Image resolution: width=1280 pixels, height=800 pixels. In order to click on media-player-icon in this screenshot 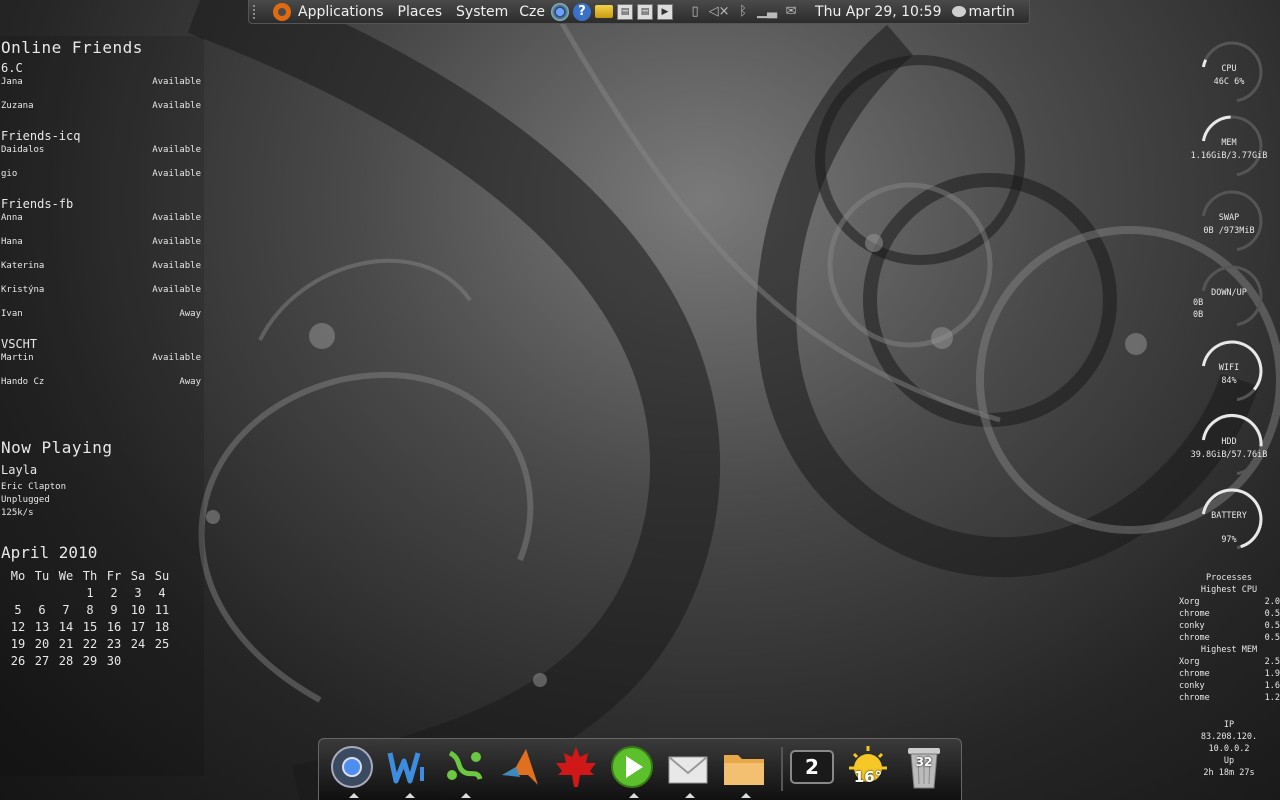, I will do `click(632, 771)`.